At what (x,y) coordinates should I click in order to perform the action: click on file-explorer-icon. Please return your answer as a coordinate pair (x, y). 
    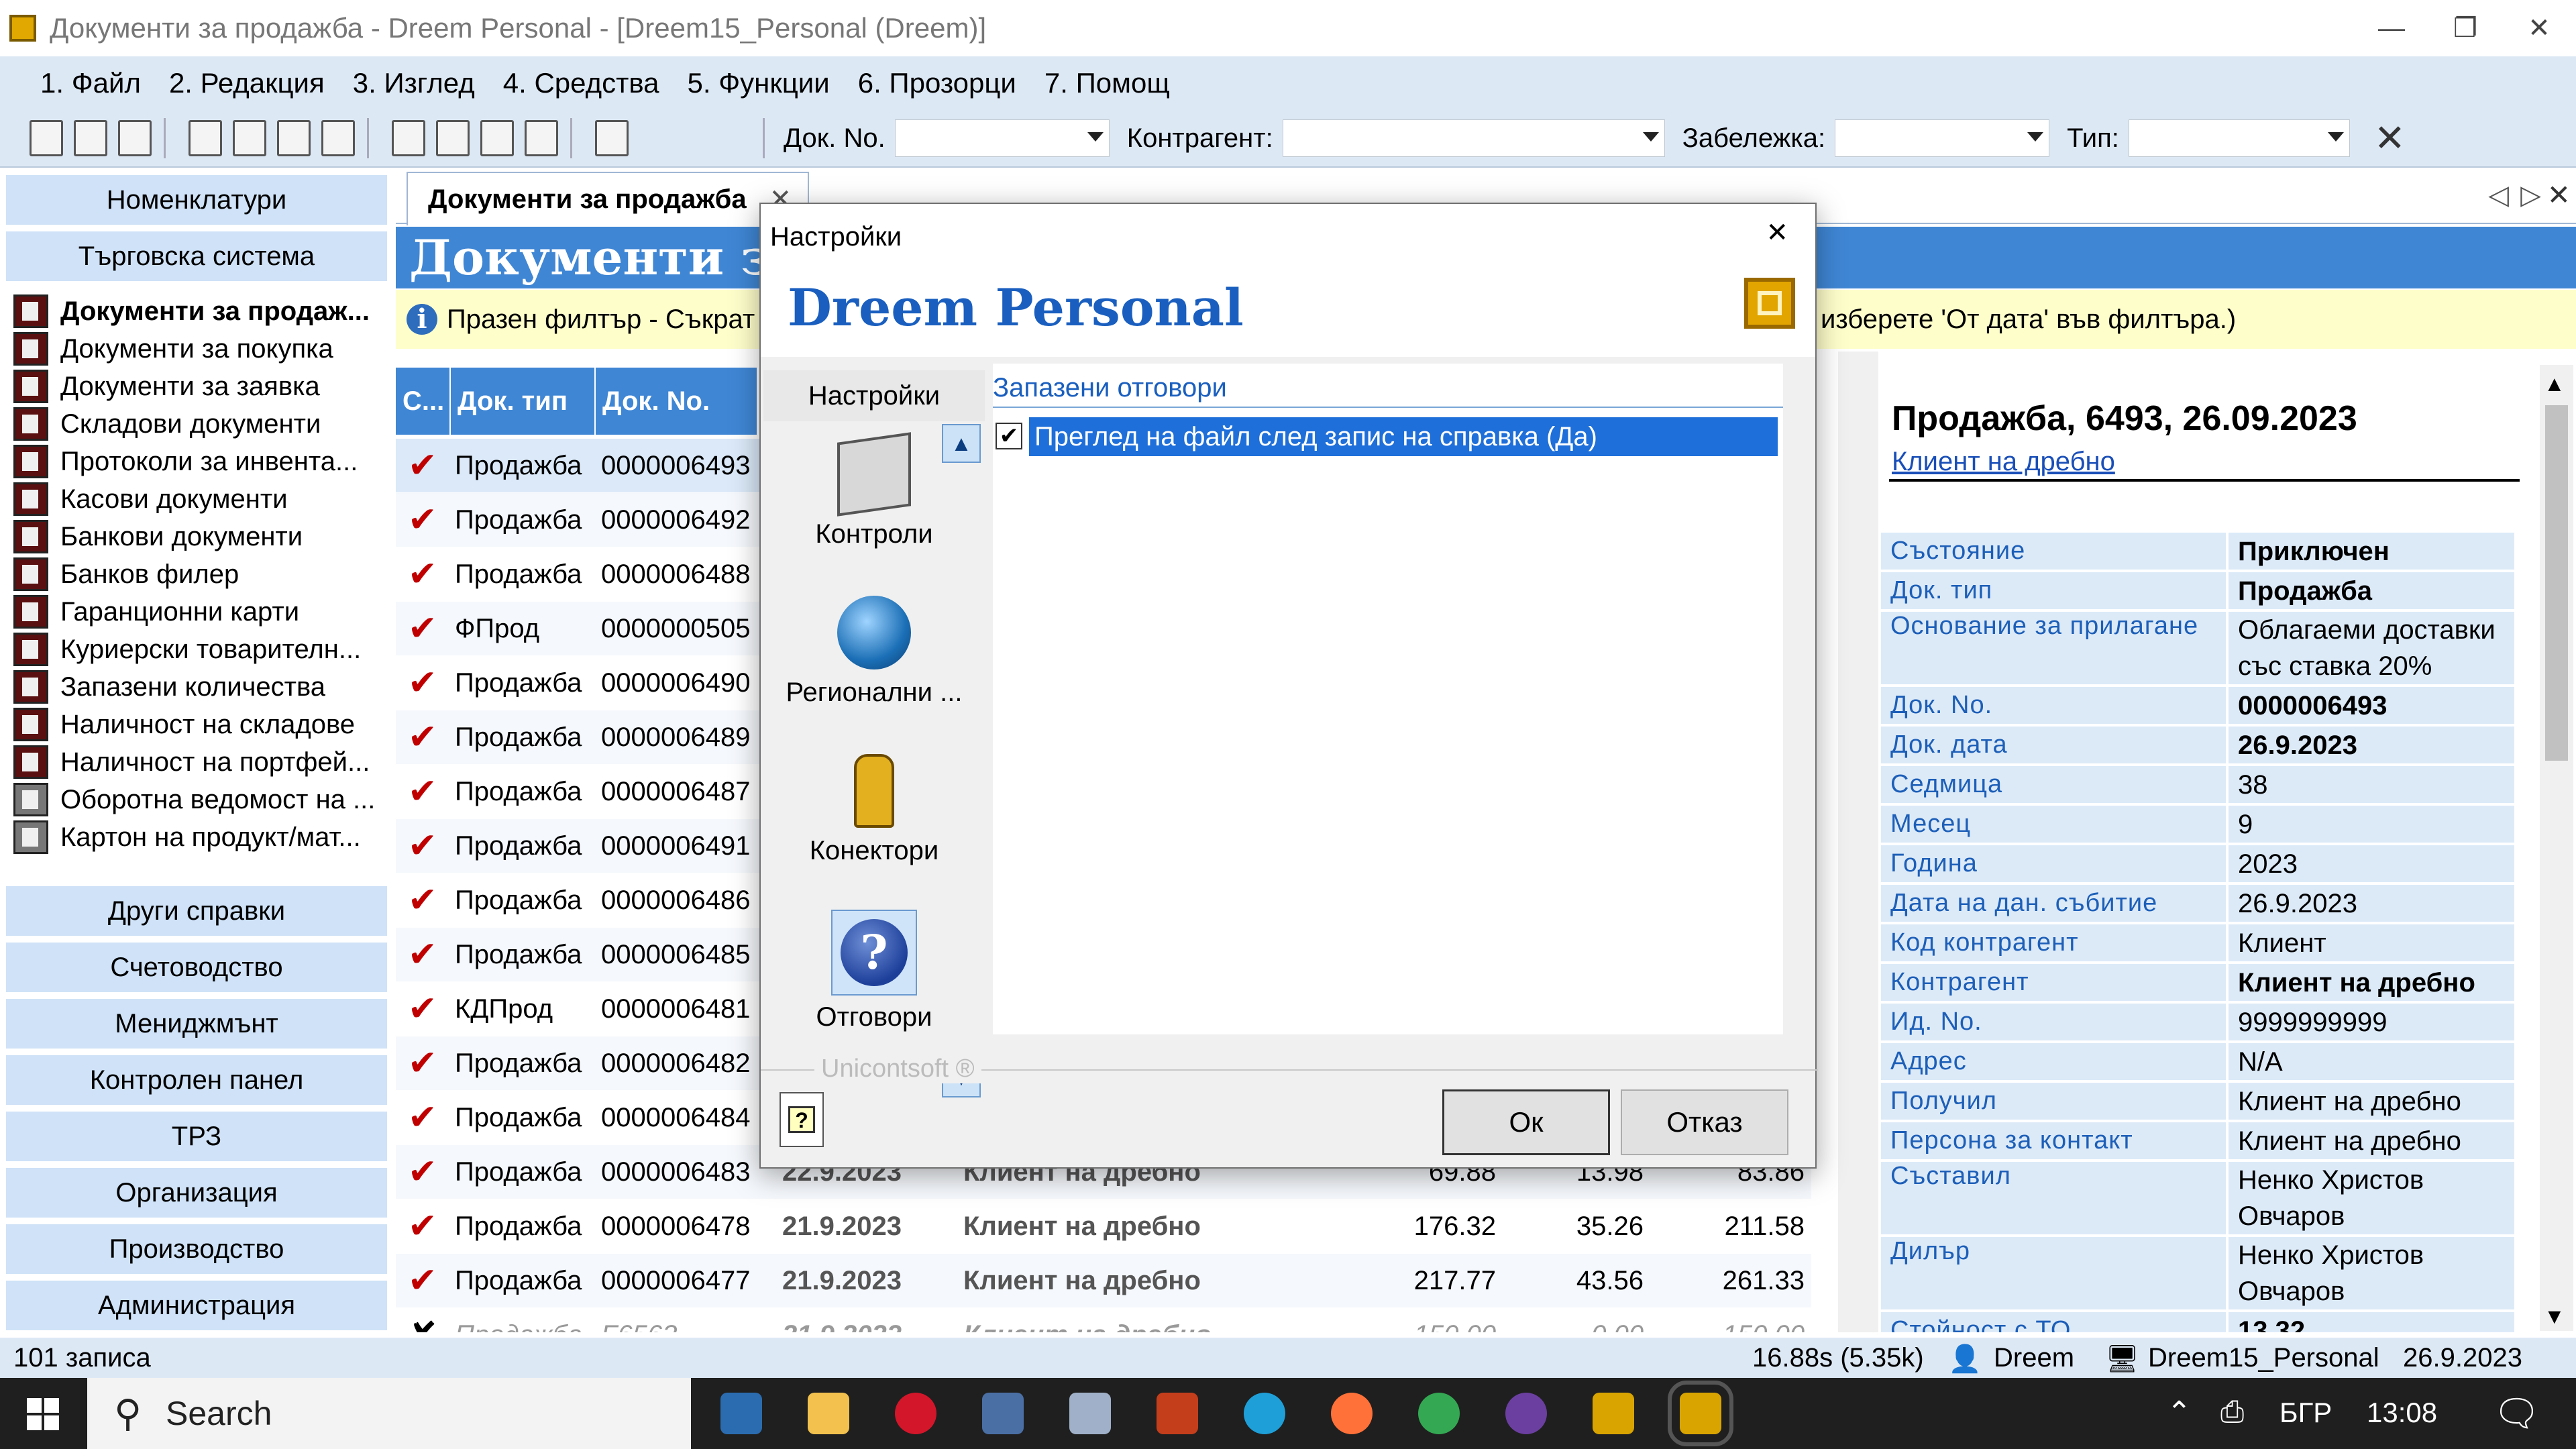
    Looking at the image, I should click on (828, 1413).